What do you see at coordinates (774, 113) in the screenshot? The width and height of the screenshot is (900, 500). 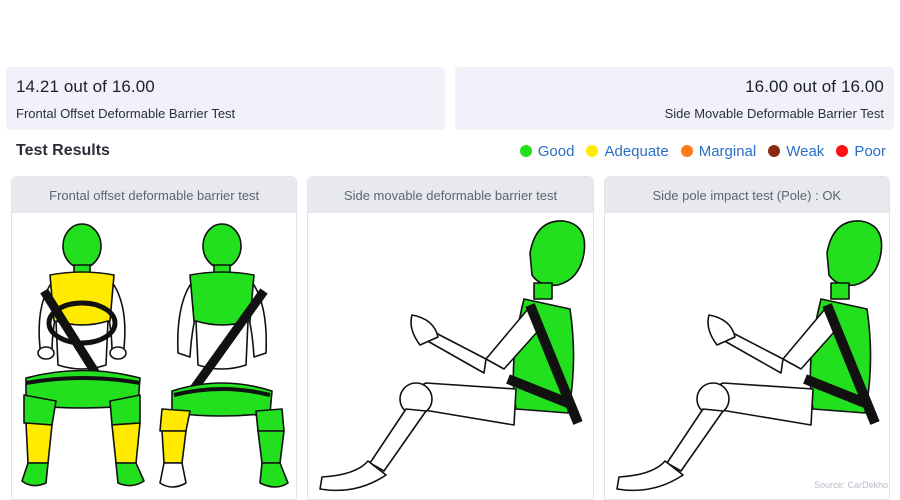 I see `side-score-label: Side Movable Deformable Barrier Test` at bounding box center [774, 113].